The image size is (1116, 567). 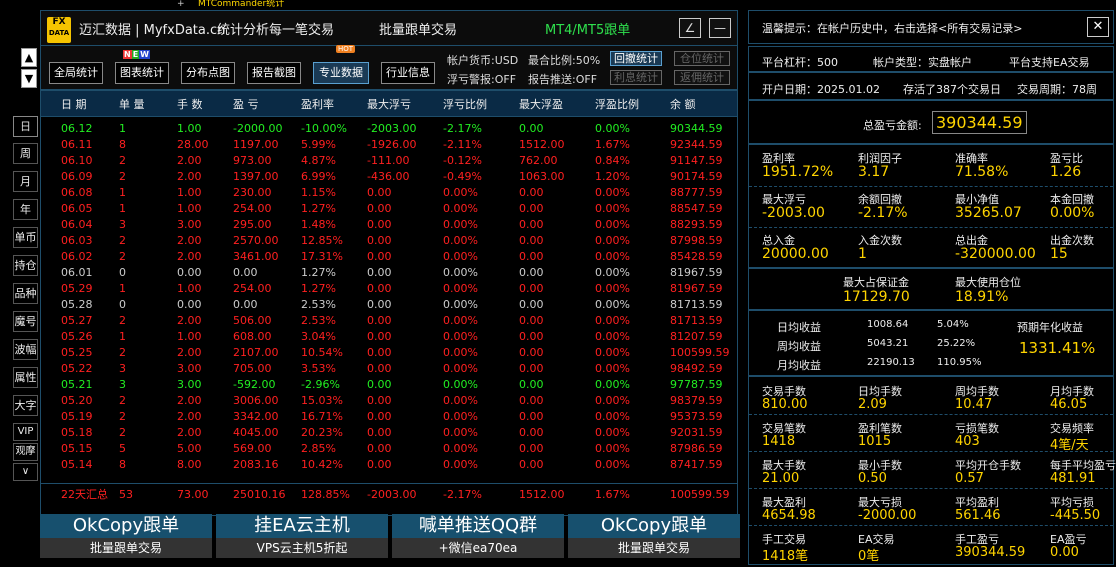 I want to click on table-cell: 2.00, so click(x=189, y=176).